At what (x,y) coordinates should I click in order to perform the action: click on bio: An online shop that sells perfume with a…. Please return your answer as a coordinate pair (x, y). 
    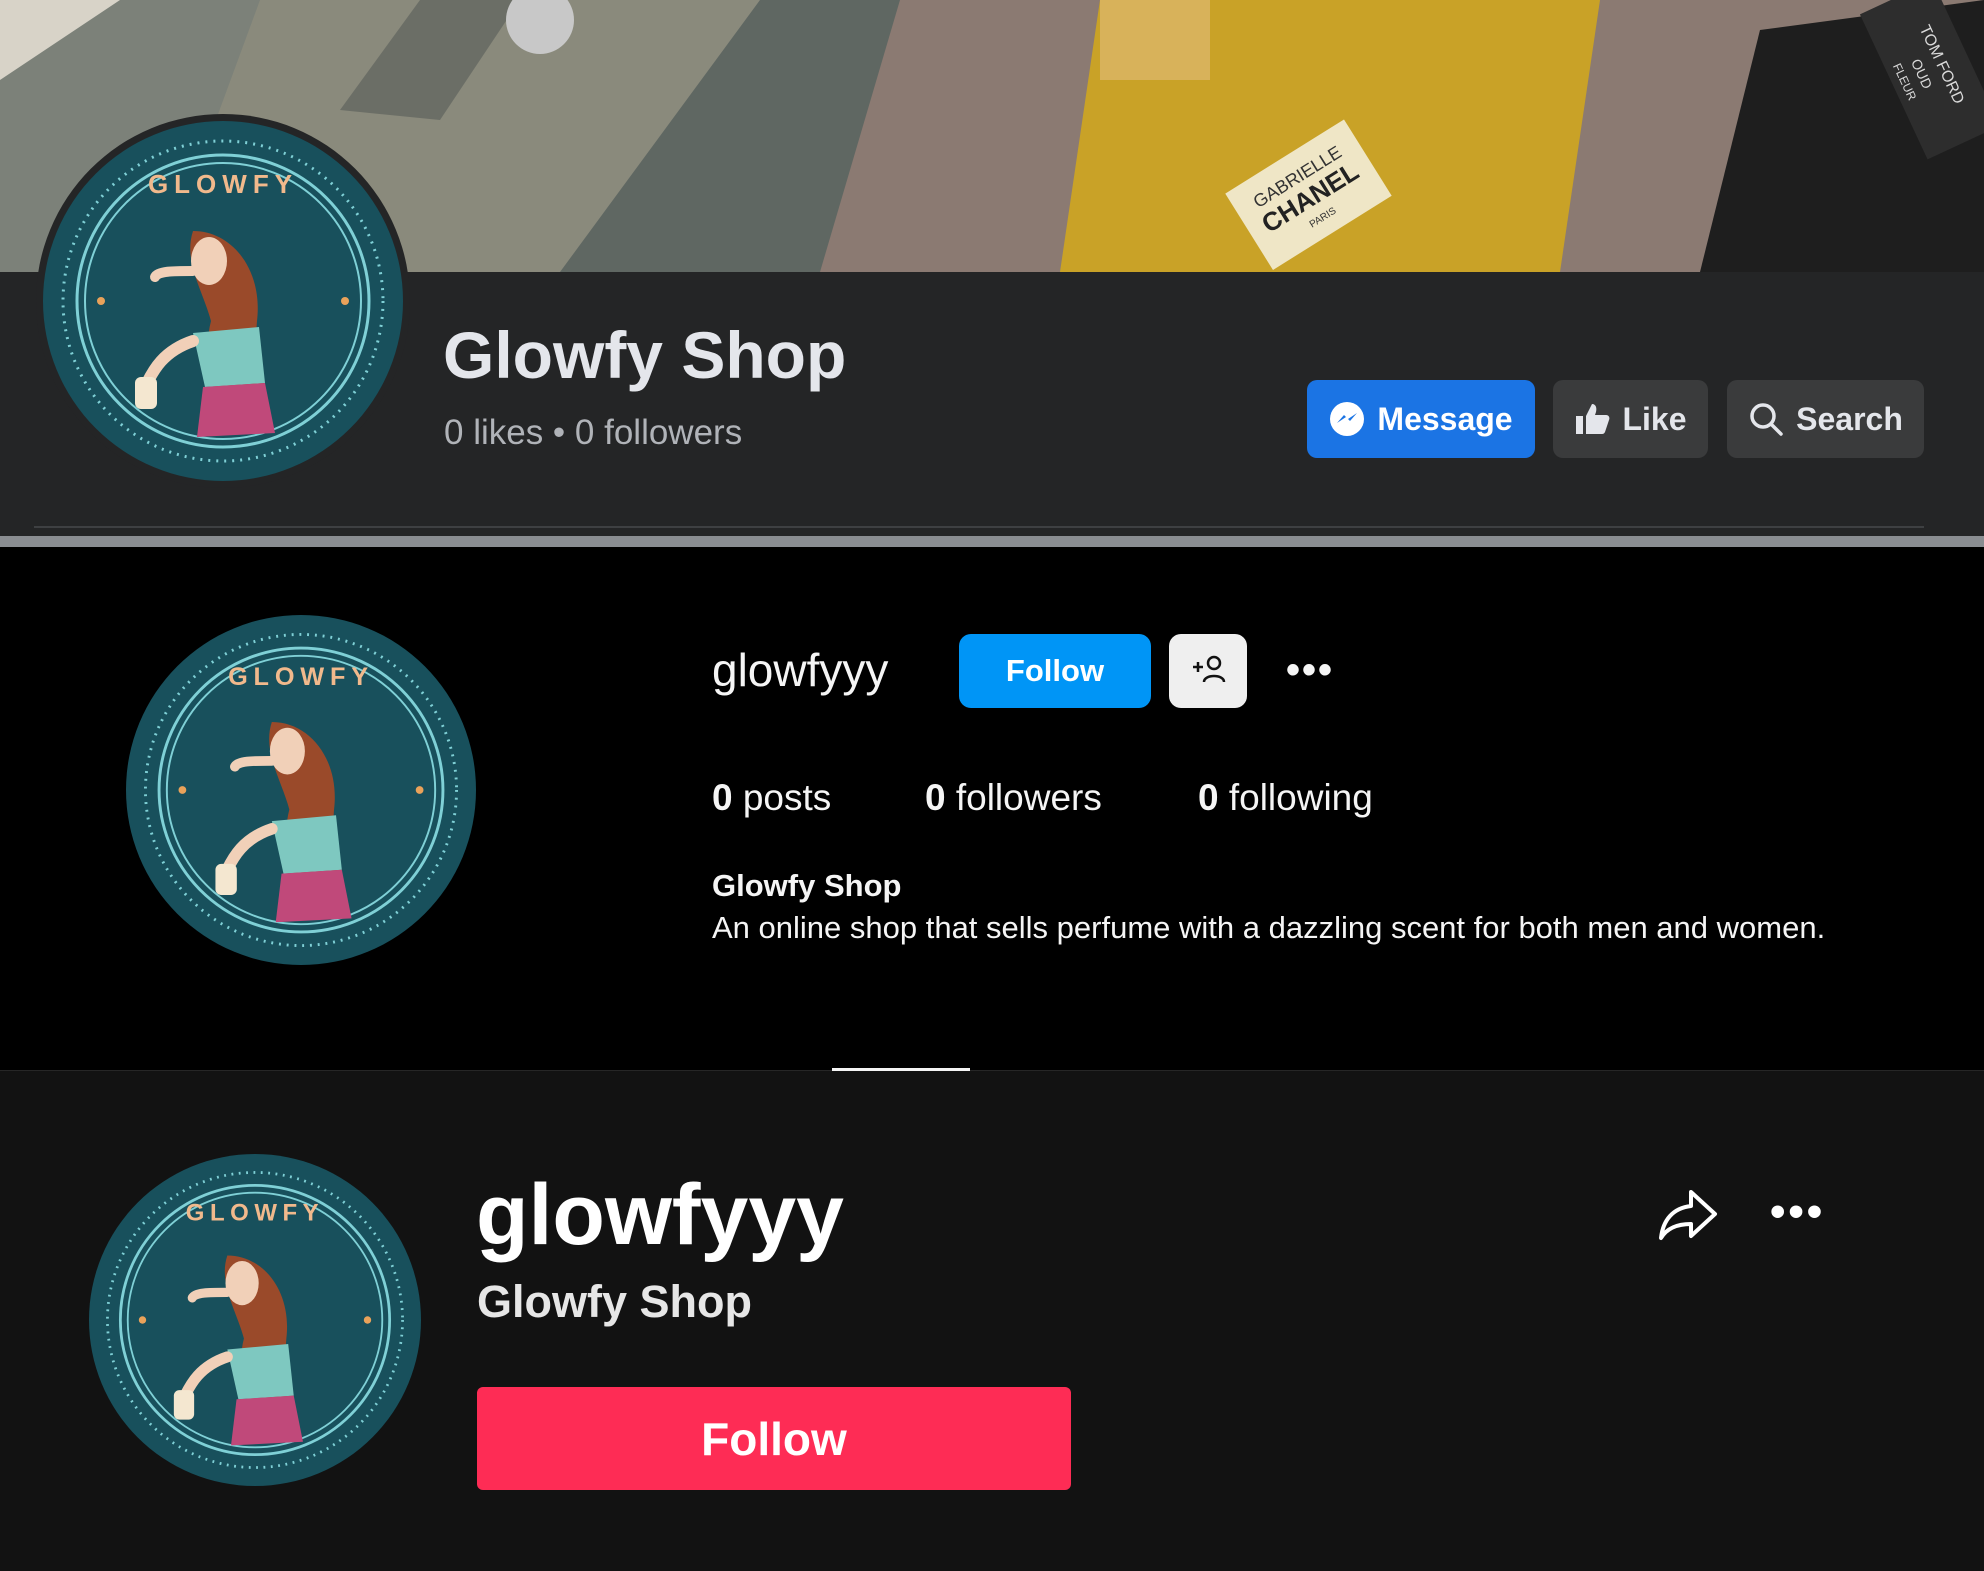
    Looking at the image, I should click on (1269, 927).